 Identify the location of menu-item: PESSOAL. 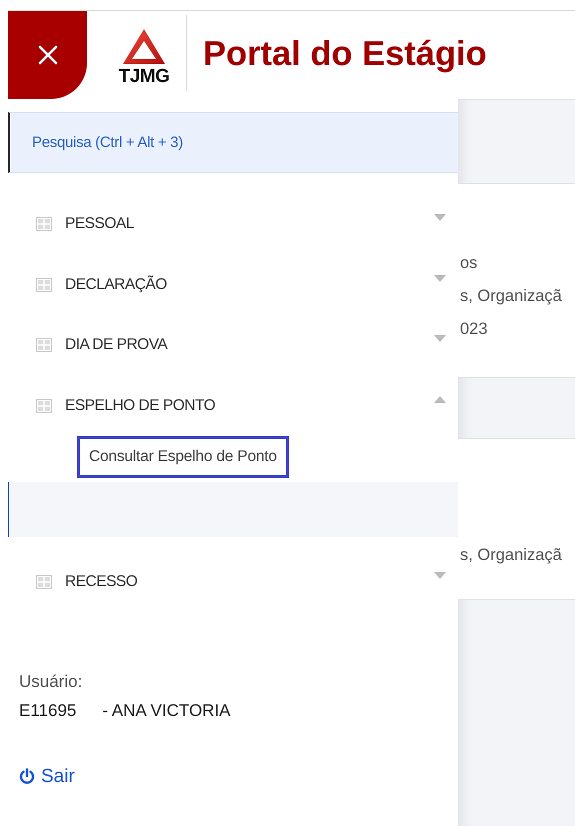
(233, 224).